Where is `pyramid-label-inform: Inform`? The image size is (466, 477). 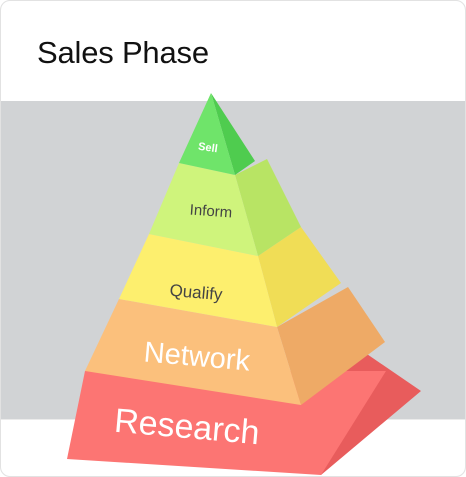 pyramid-label-inform: Inform is located at coordinates (211, 212).